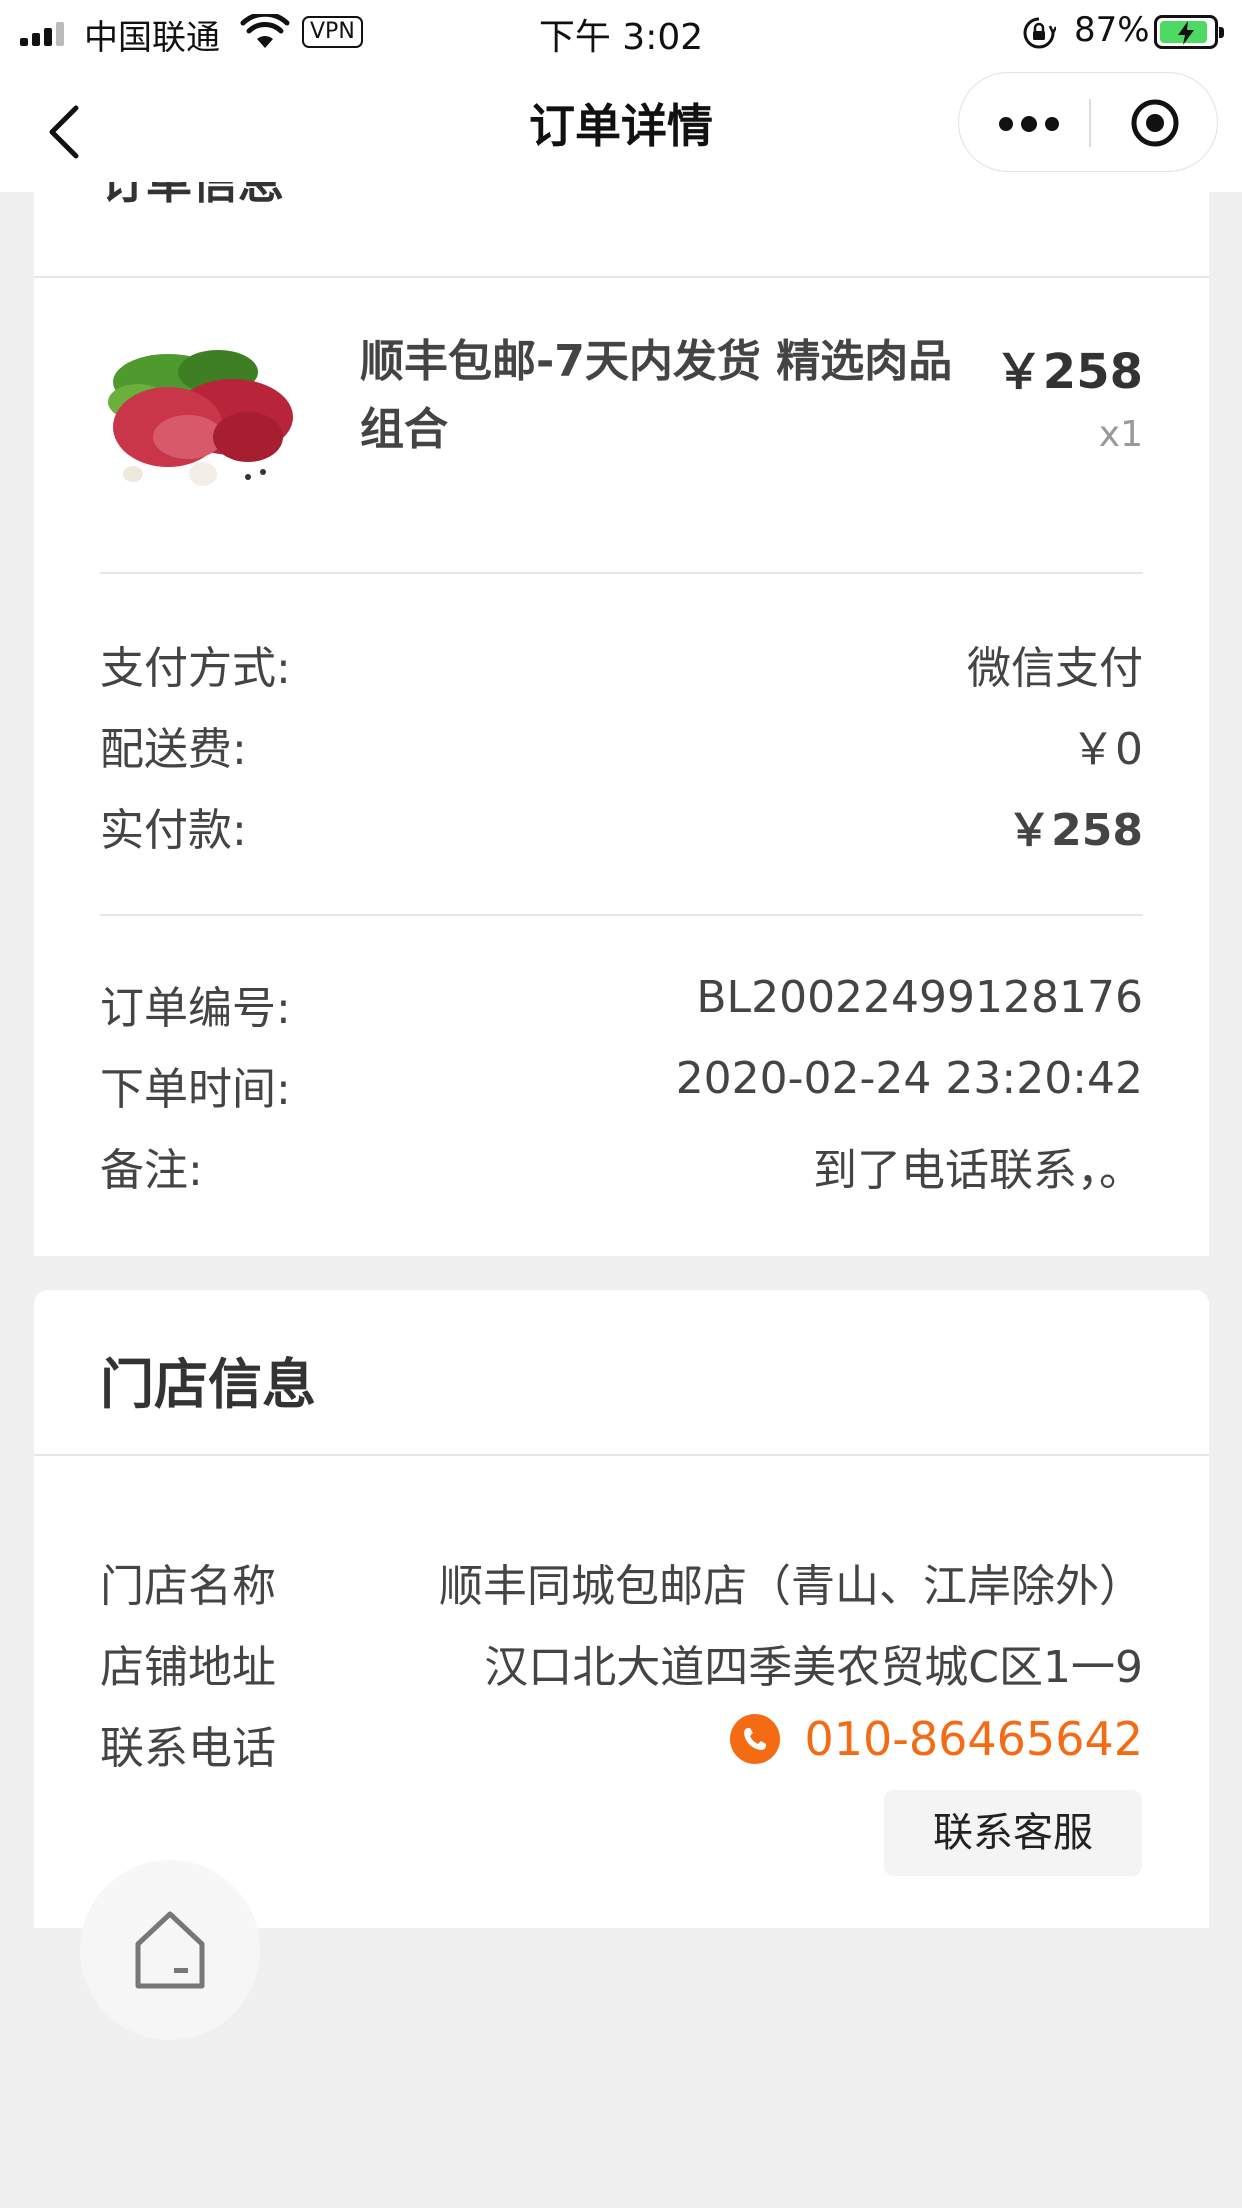 Image resolution: width=1242 pixels, height=2208 pixels. What do you see at coordinates (621, 1743) in the screenshot?
I see `store-phone-row: 联系电话 010-86465642` at bounding box center [621, 1743].